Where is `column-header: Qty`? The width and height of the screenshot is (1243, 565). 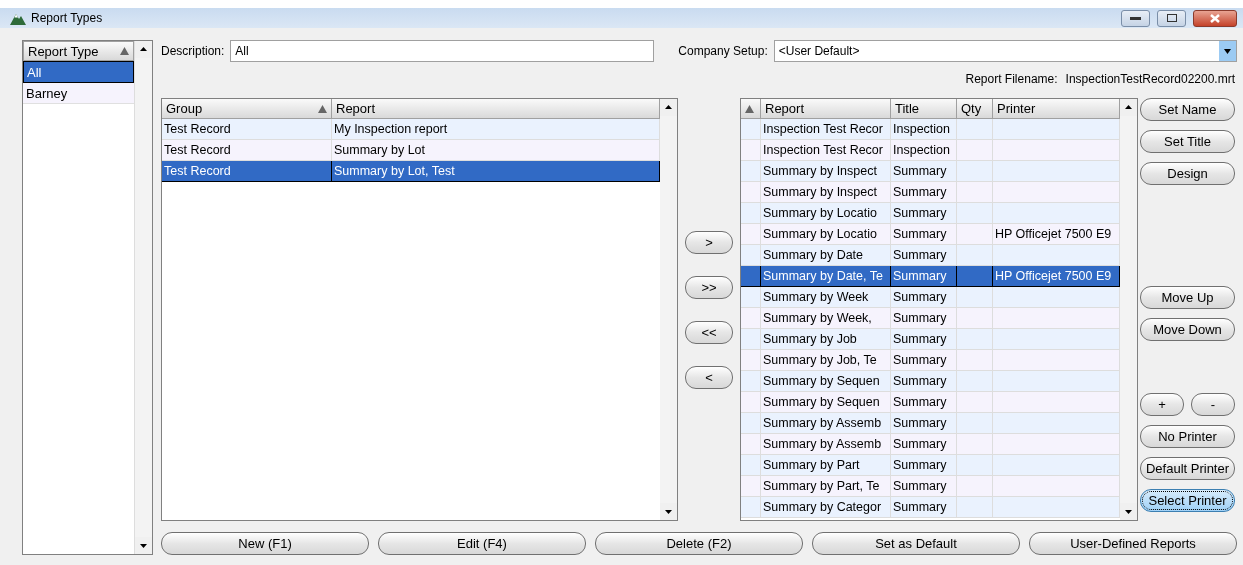 column-header: Qty is located at coordinates (975, 109).